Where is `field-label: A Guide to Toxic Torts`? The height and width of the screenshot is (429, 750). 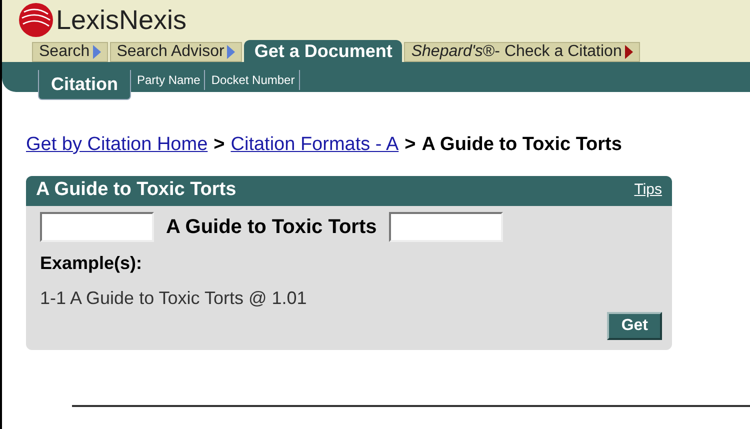
field-label: A Guide to Toxic Torts is located at coordinates (271, 227).